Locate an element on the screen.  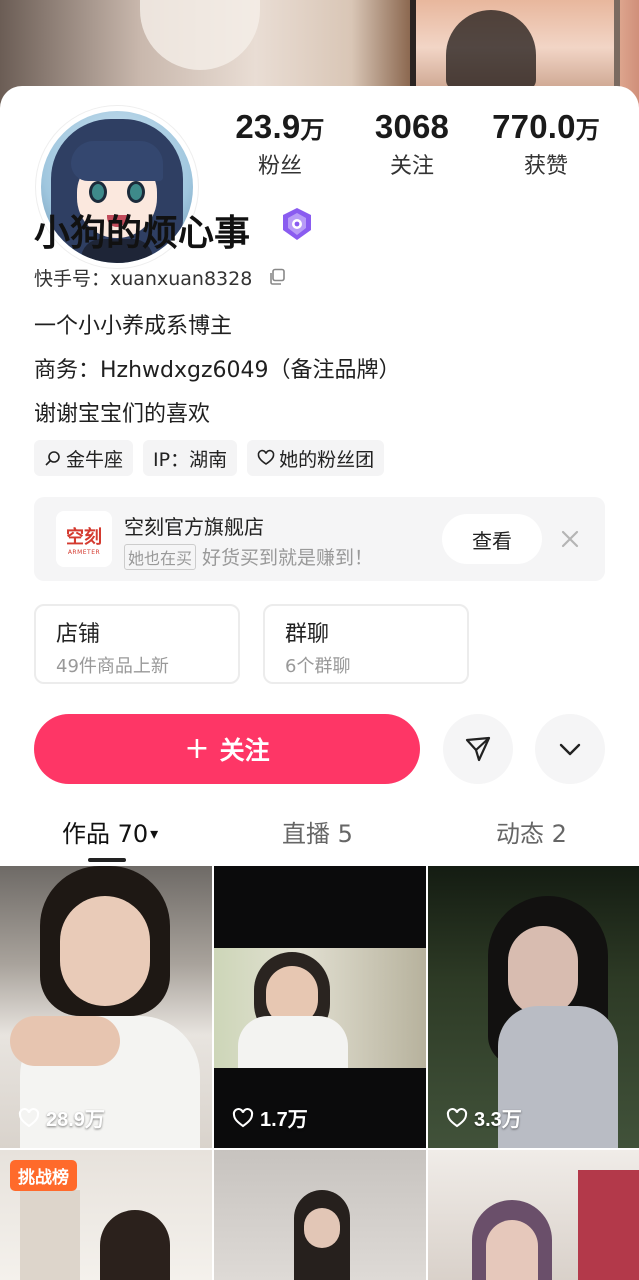
follow-button: + 关注 is located at coordinates (227, 749).